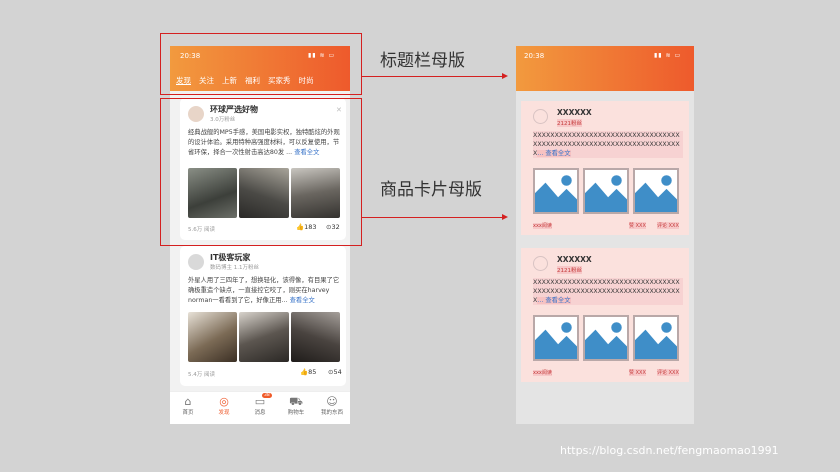 This screenshot has height=472, width=840. I want to click on post-stat: 5.4万 阅读, so click(201, 375).